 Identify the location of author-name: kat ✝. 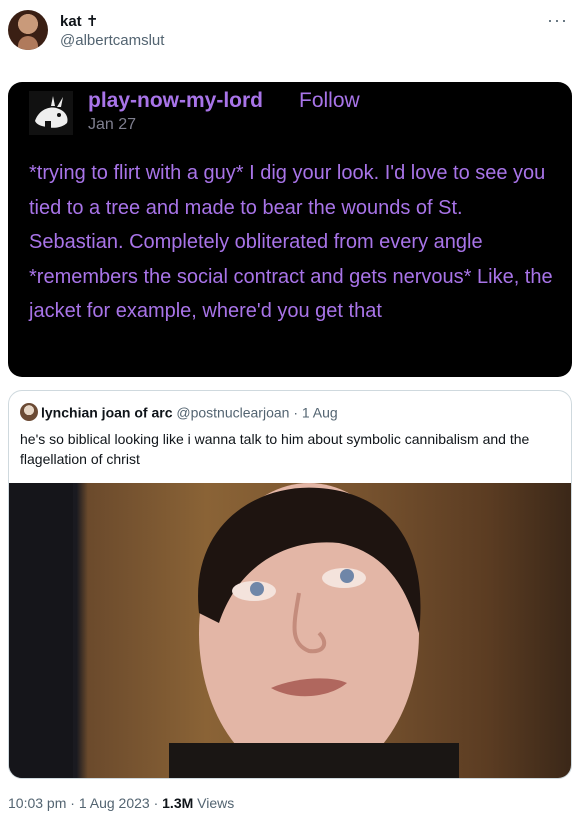
(79, 21).